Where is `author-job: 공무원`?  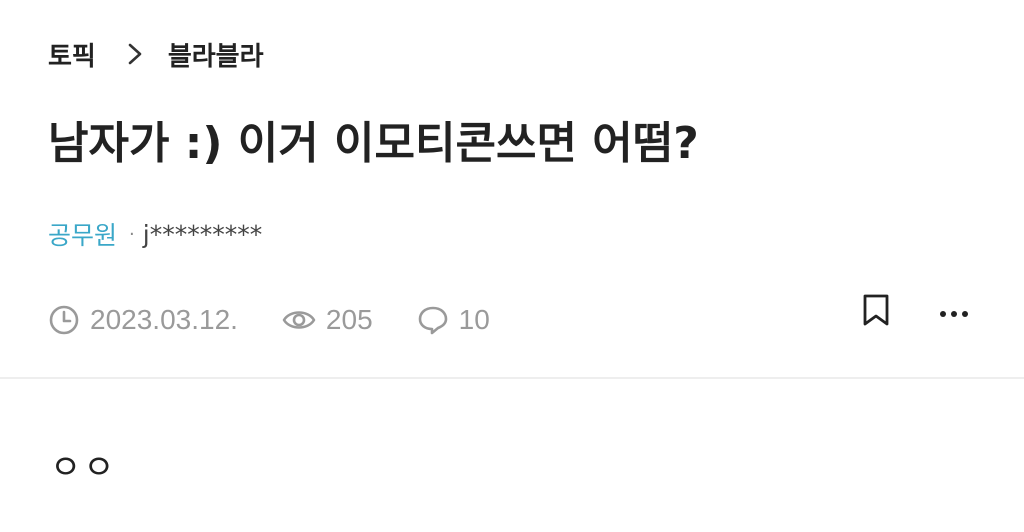
author-job: 공무원 is located at coordinates (82, 234).